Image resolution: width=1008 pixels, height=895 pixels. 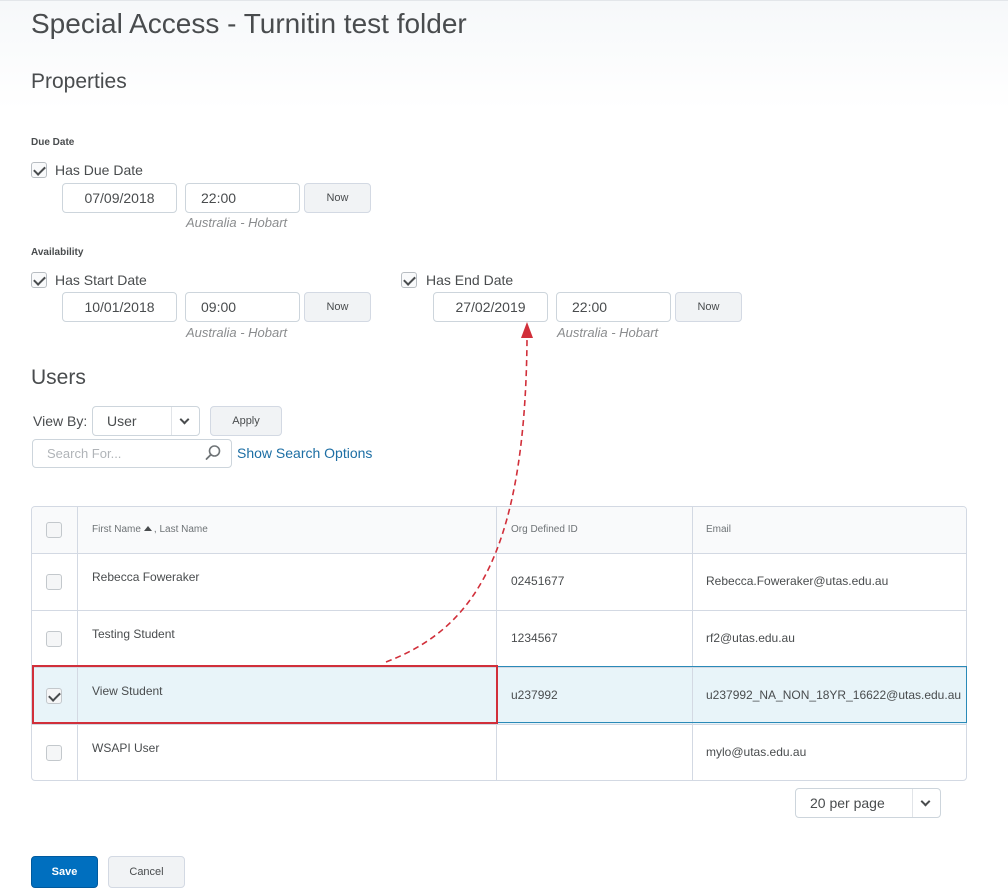 I want to click on per-page-value: 20 per page, so click(x=847, y=803).